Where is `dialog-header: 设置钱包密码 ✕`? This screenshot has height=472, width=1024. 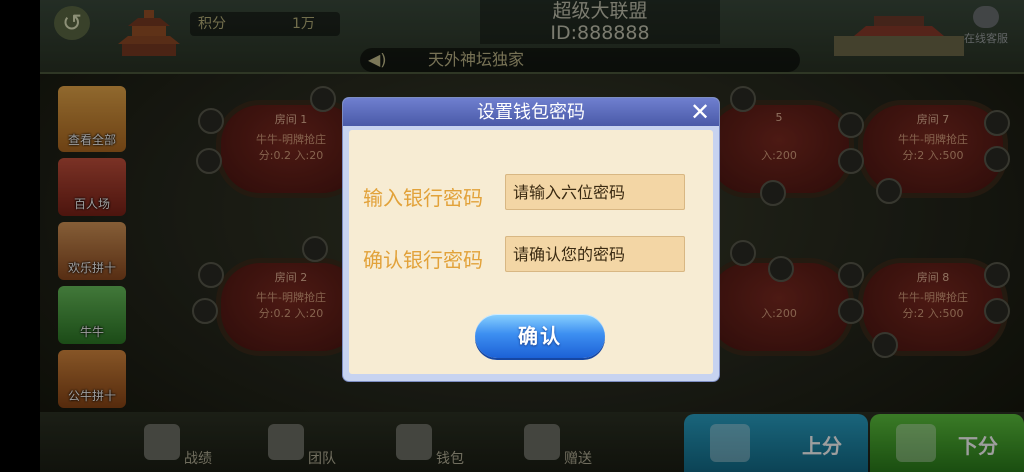
dialog-header: 设置钱包密码 ✕ is located at coordinates (531, 112).